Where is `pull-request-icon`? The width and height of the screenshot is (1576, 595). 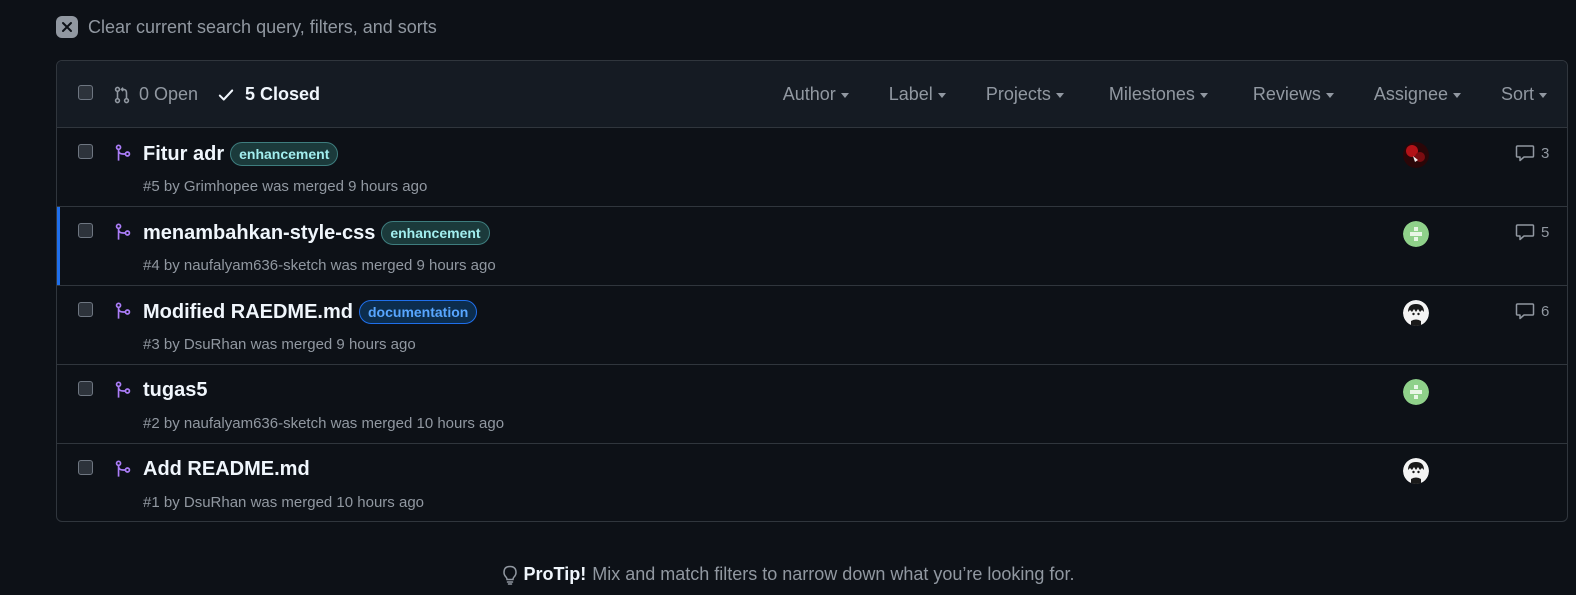
pull-request-icon is located at coordinates (122, 94).